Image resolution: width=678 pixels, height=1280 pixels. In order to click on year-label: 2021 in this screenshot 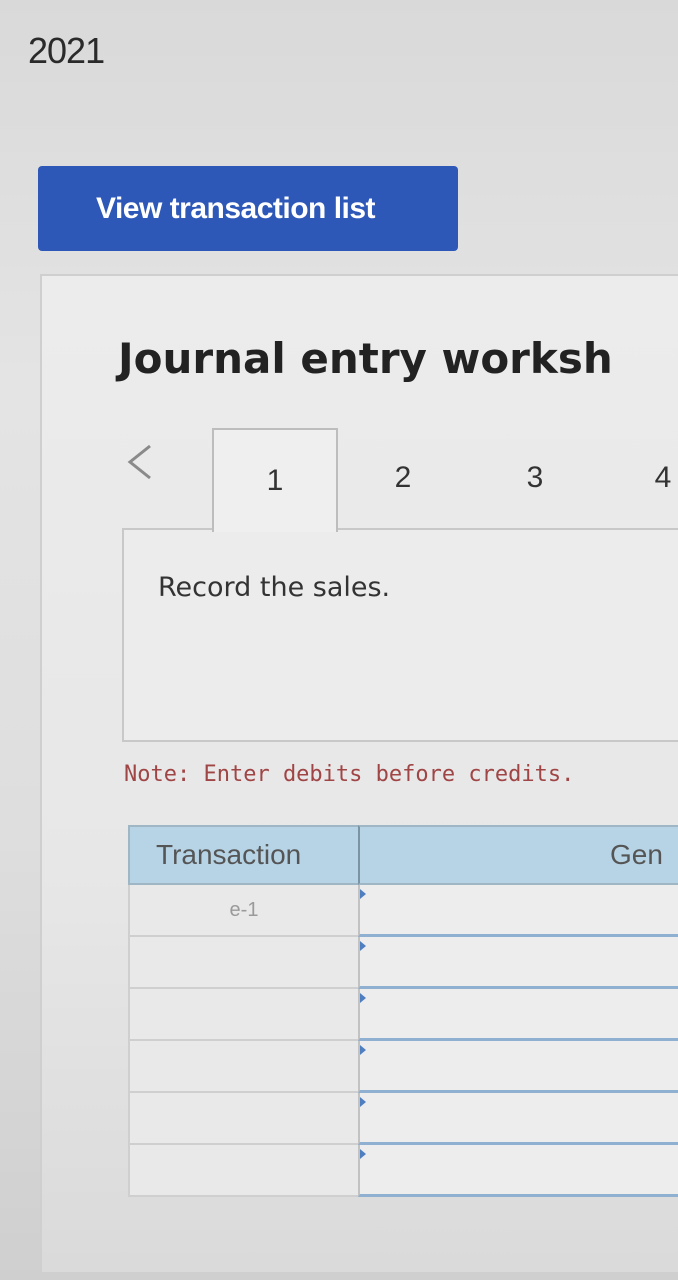, I will do `click(66, 50)`.